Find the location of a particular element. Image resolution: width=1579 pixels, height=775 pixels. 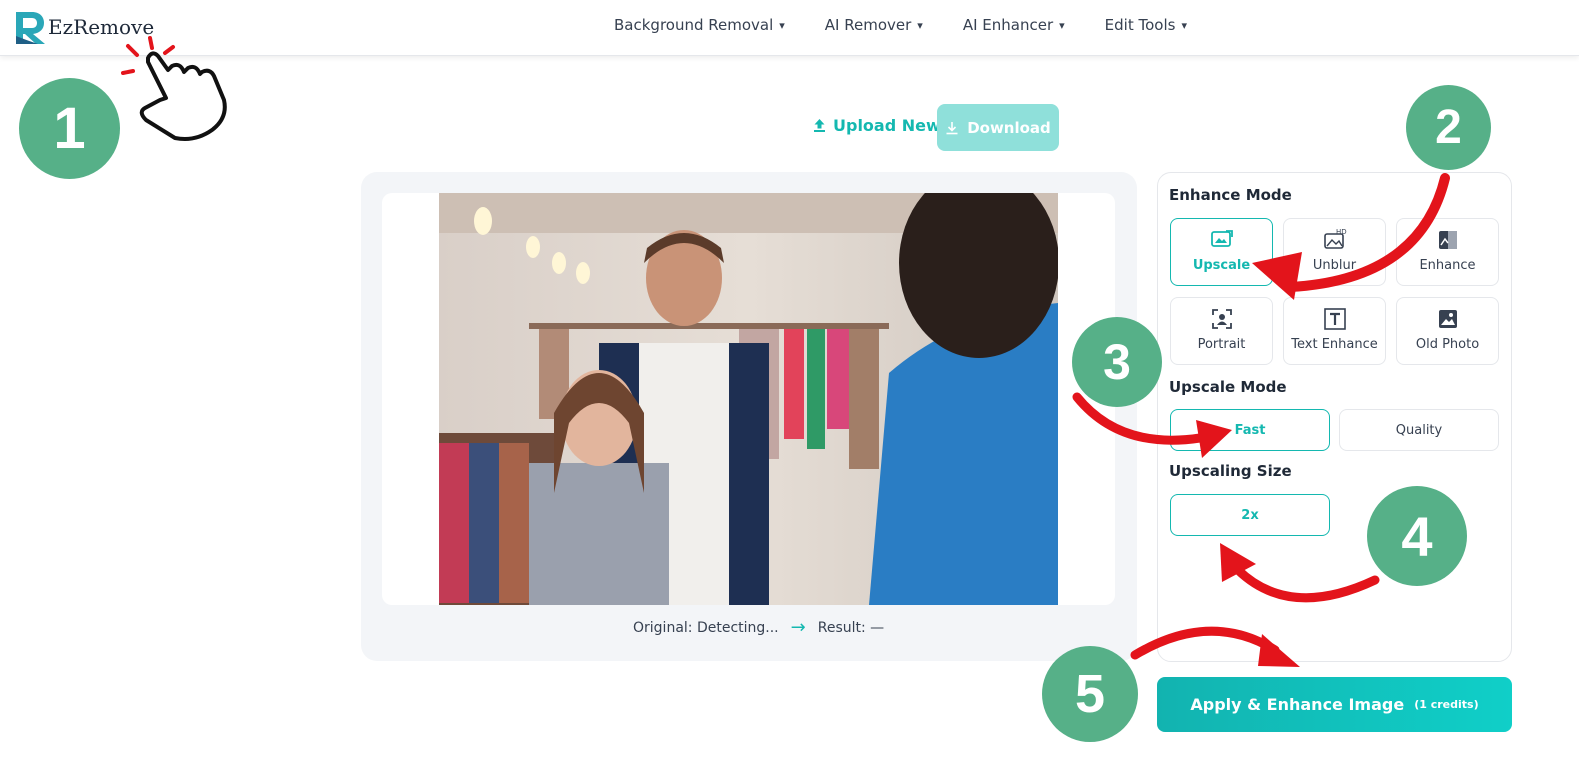

step-1-badge: 1 is located at coordinates (69, 128).